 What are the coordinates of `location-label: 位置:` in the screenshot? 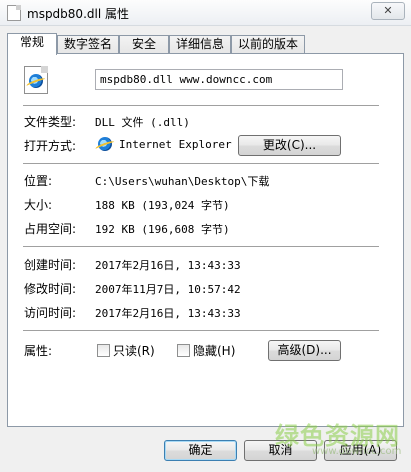 It's located at (38, 181).